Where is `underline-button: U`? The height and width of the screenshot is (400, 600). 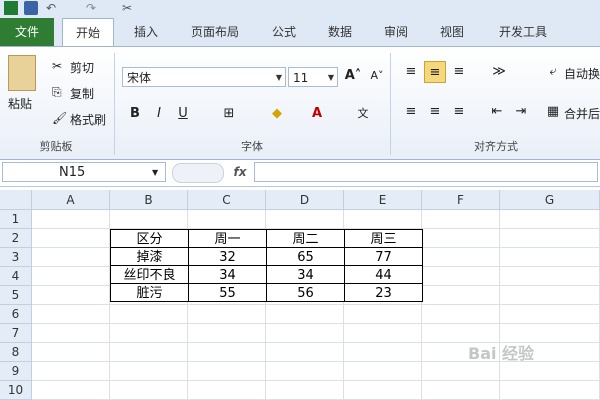 underline-button: U is located at coordinates (183, 114).